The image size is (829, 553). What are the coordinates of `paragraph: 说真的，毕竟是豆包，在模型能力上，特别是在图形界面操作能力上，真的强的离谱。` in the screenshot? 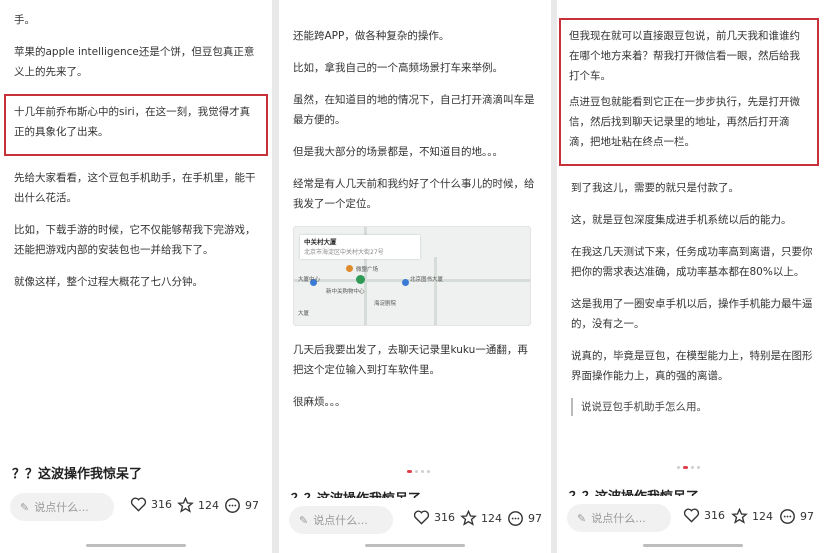 It's located at (692, 366).